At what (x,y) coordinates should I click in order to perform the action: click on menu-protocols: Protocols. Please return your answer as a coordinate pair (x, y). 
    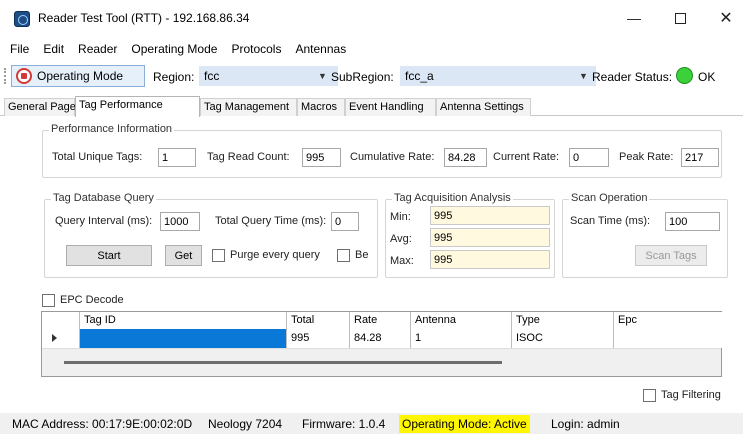
    Looking at the image, I should click on (256, 50).